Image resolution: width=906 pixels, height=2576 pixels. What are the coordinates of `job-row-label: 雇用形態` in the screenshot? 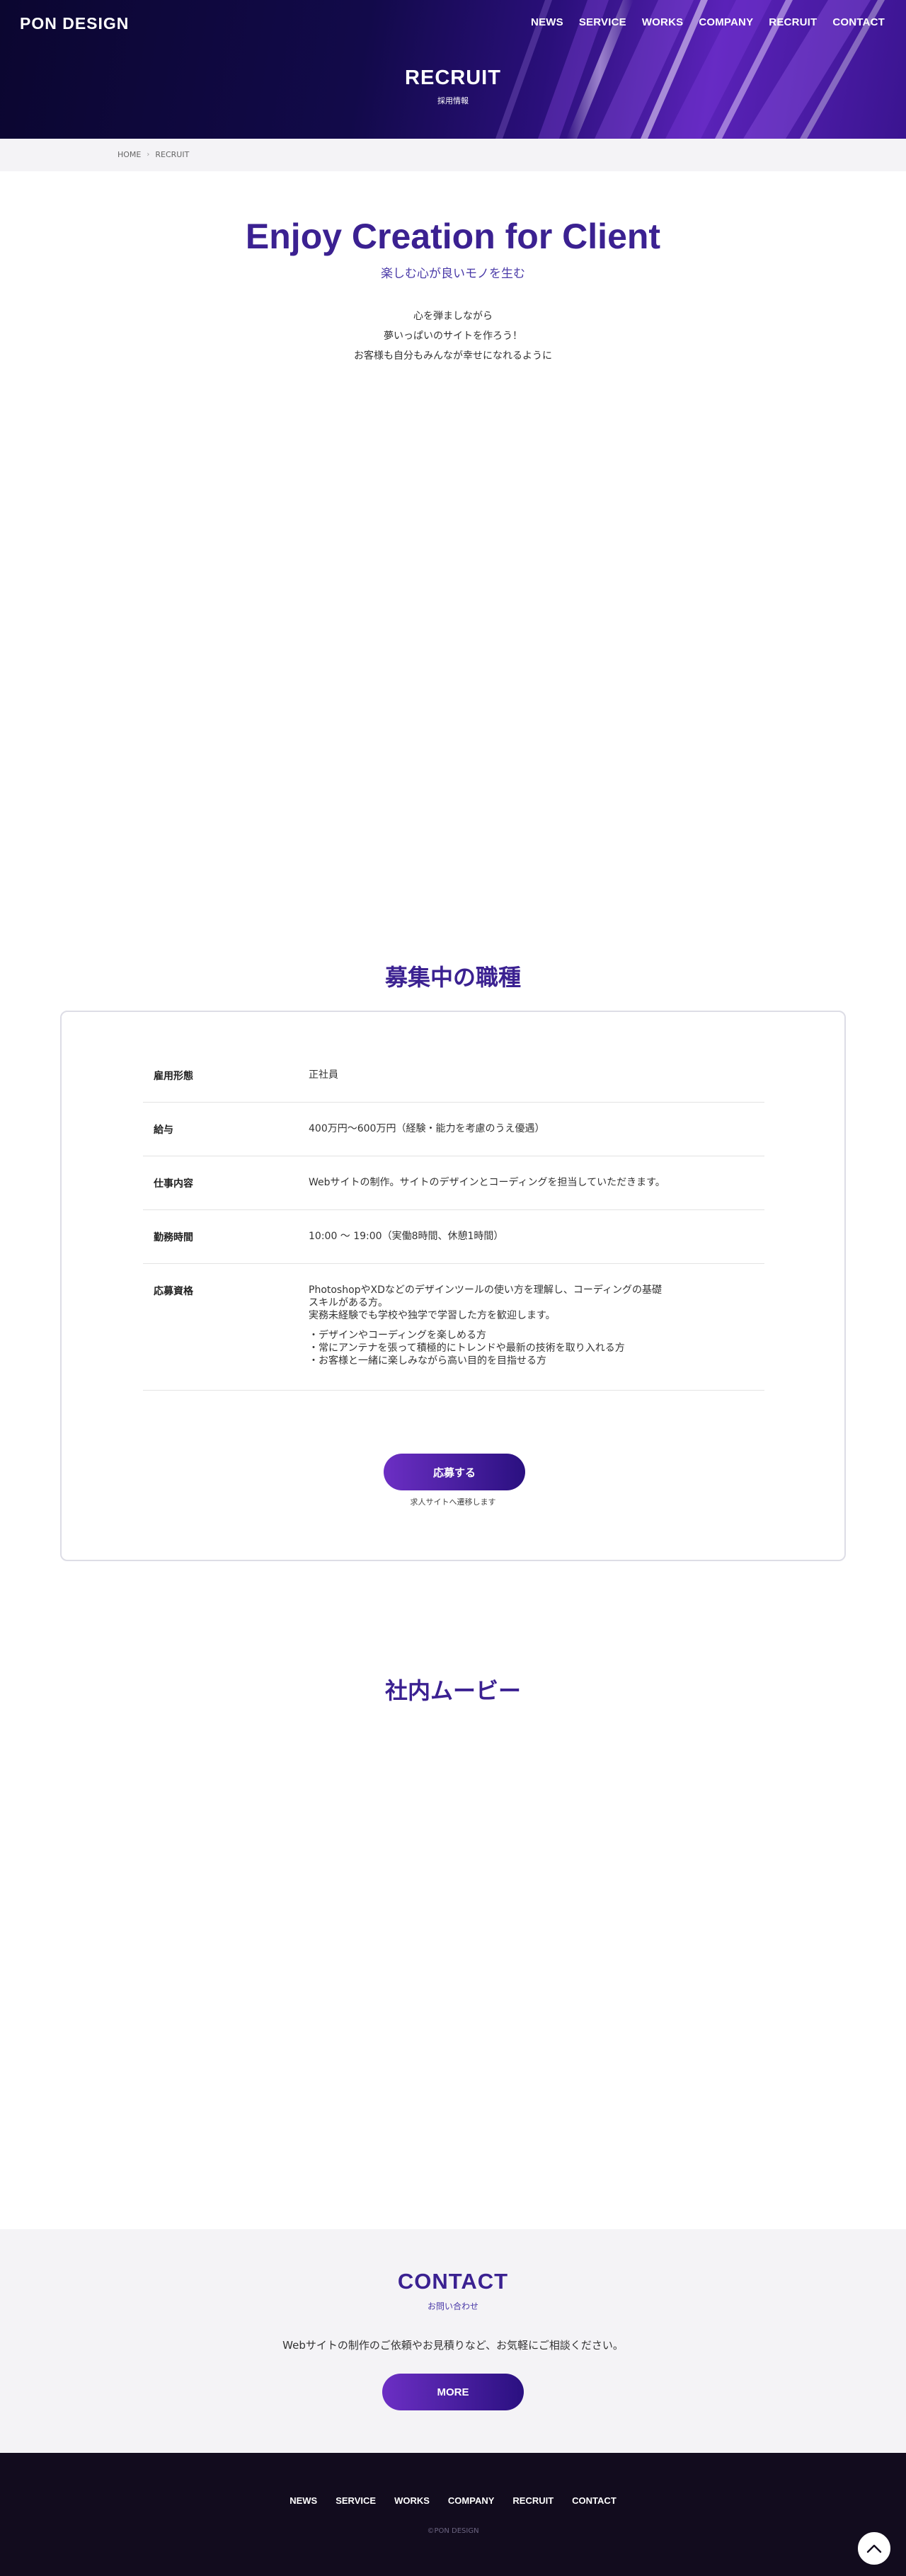 It's located at (173, 1077).